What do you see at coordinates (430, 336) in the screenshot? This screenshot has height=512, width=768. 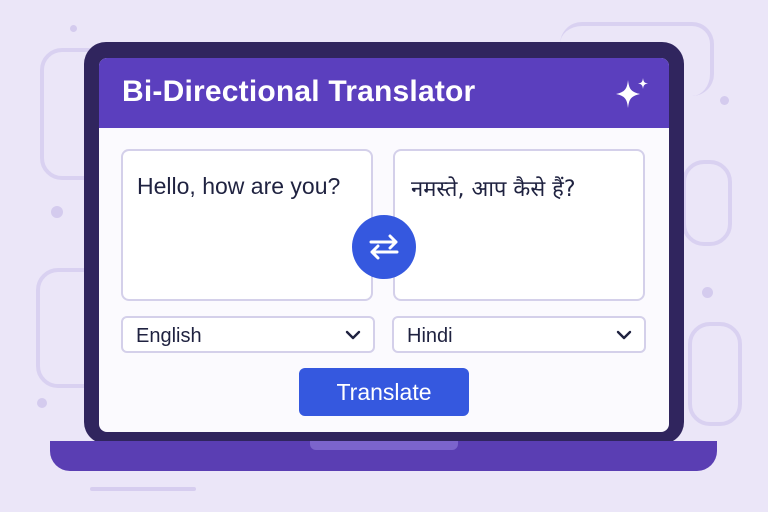 I see `target-language-label: Hindi` at bounding box center [430, 336].